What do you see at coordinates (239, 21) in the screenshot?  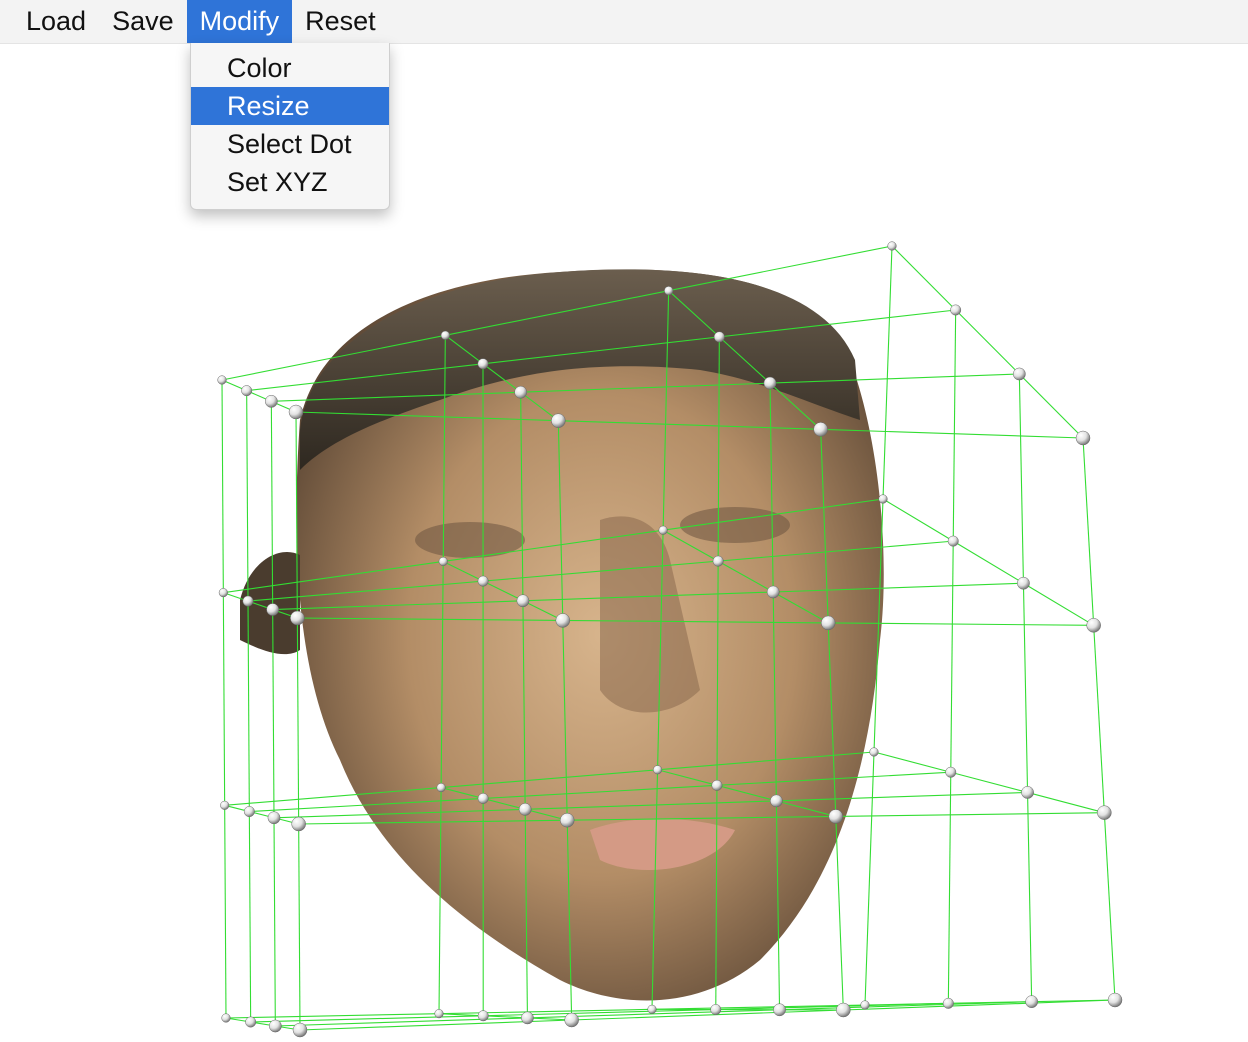 I see `menu-modify: Modify` at bounding box center [239, 21].